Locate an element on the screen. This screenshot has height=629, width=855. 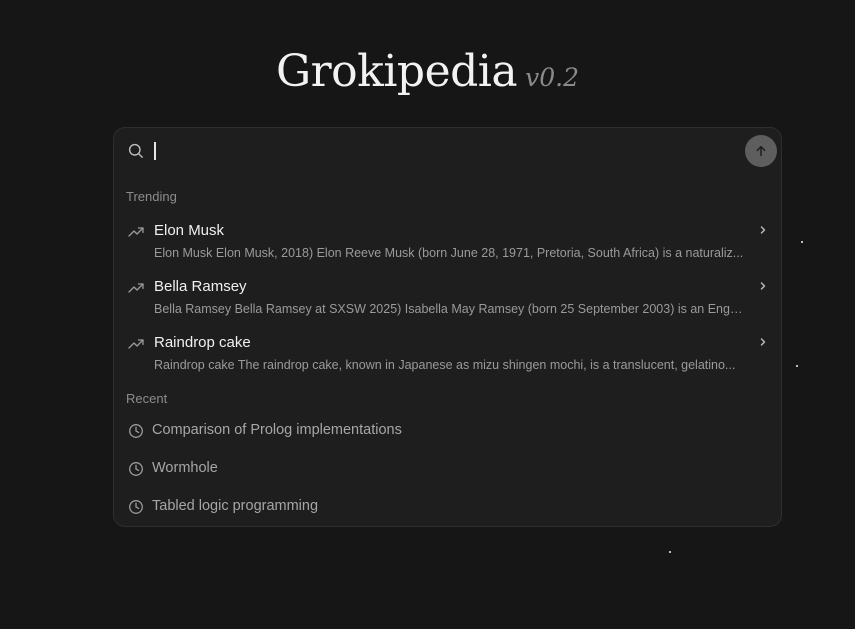
site-title: Grokipedia is located at coordinates (397, 71).